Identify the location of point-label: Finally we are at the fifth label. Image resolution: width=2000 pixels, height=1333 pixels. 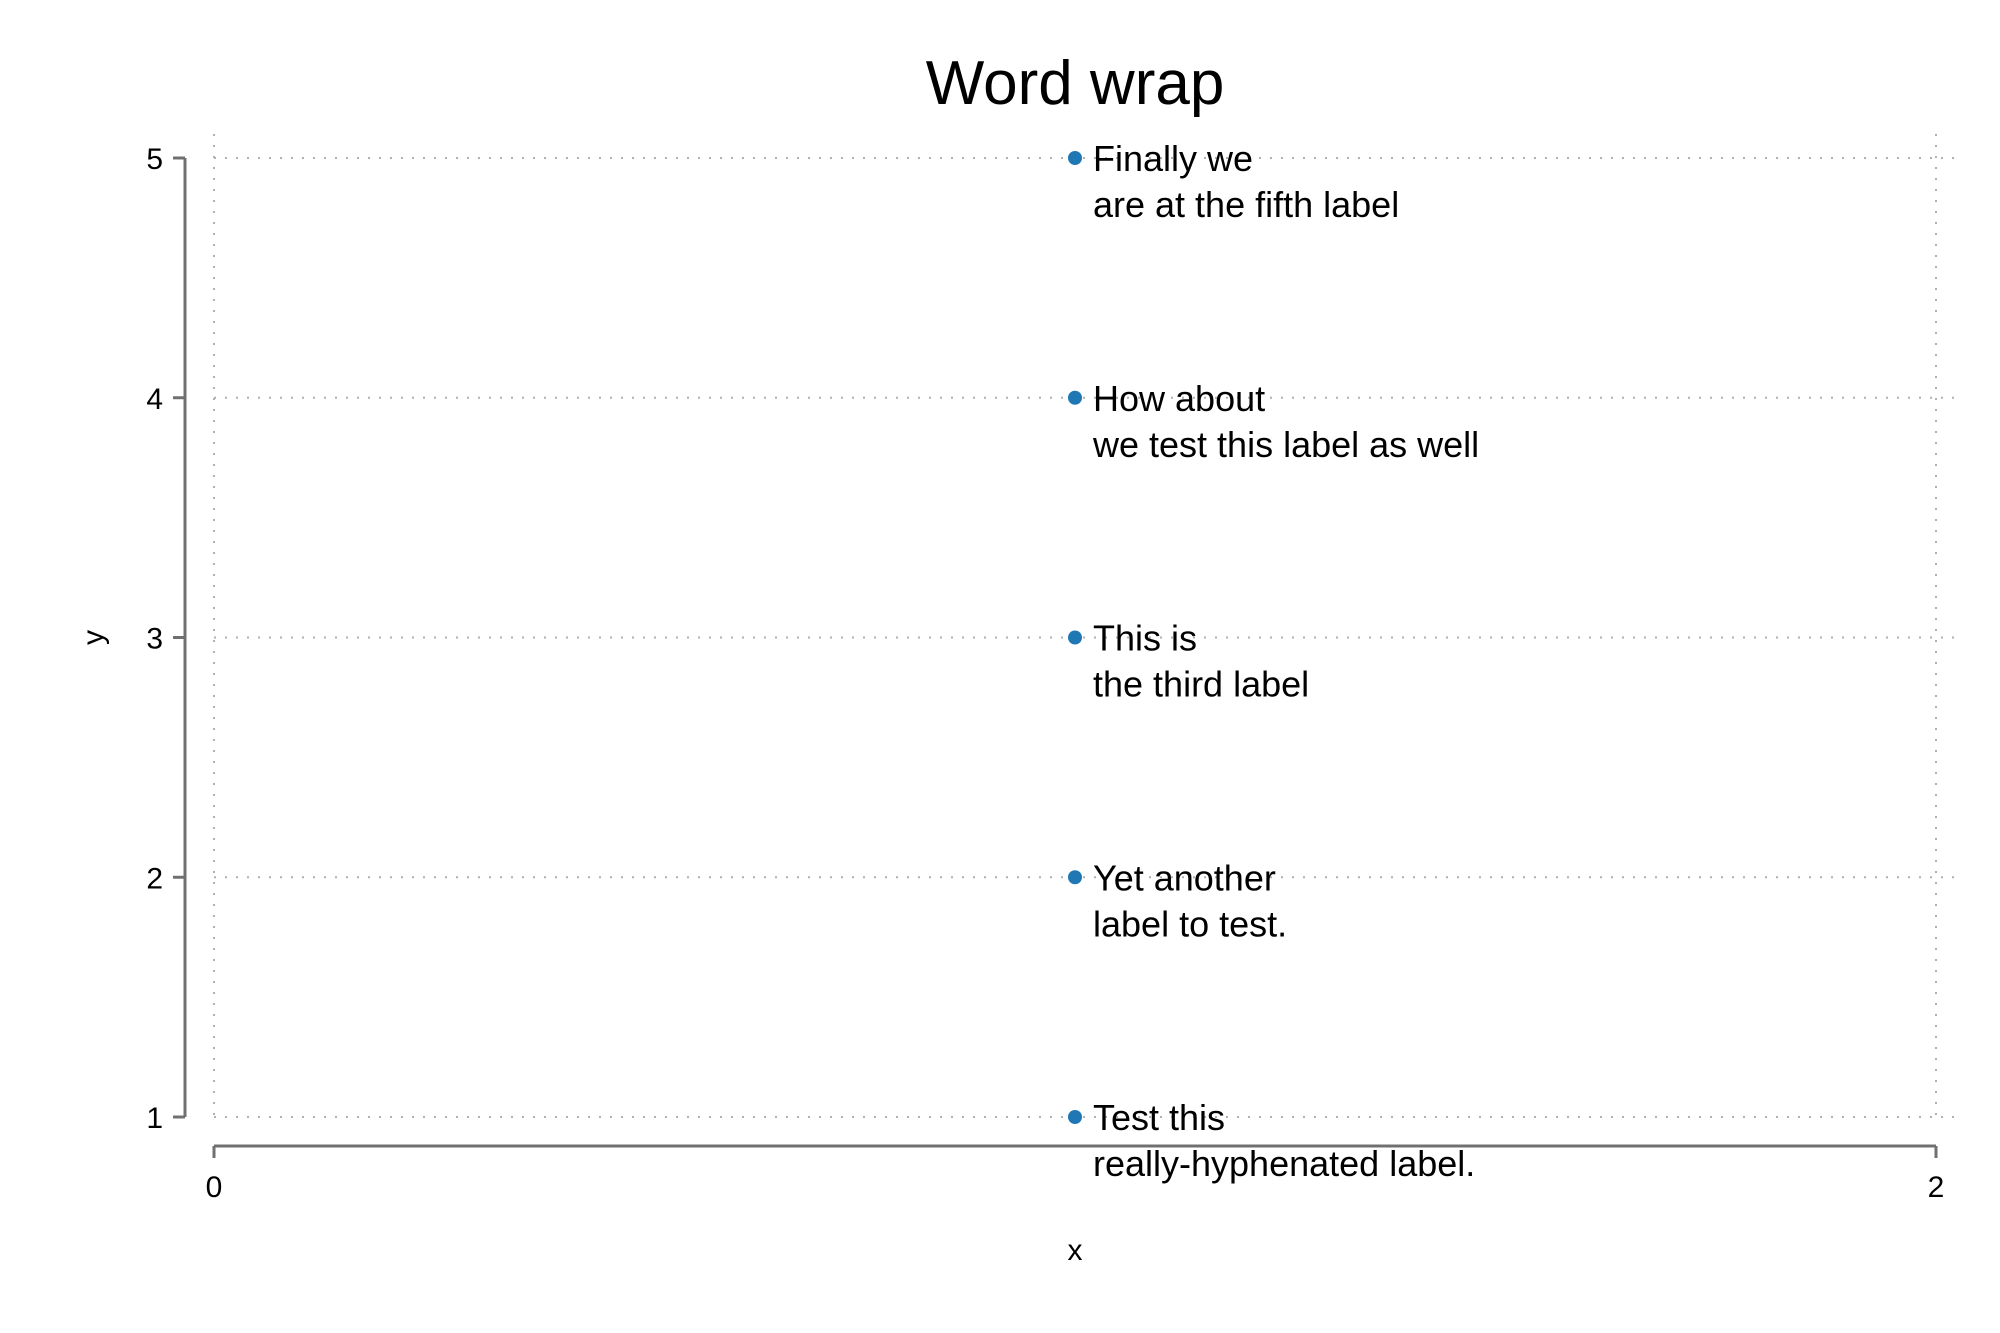
(1246, 181).